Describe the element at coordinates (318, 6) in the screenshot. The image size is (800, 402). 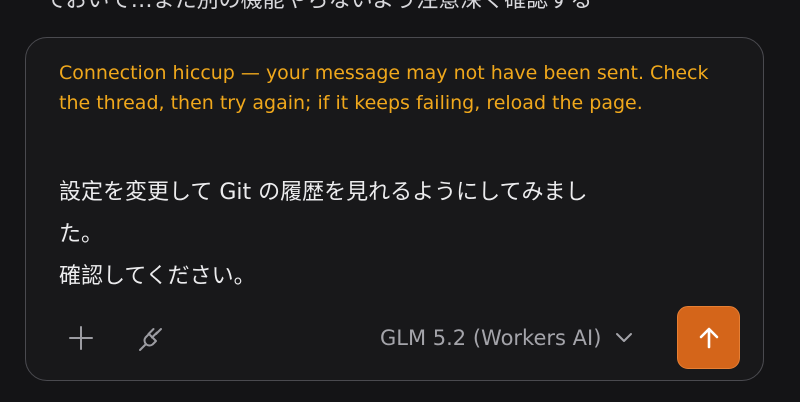
I see `previous-message-fragment: ておいて…また別の機能やらないよう注意深く確認する` at that location.